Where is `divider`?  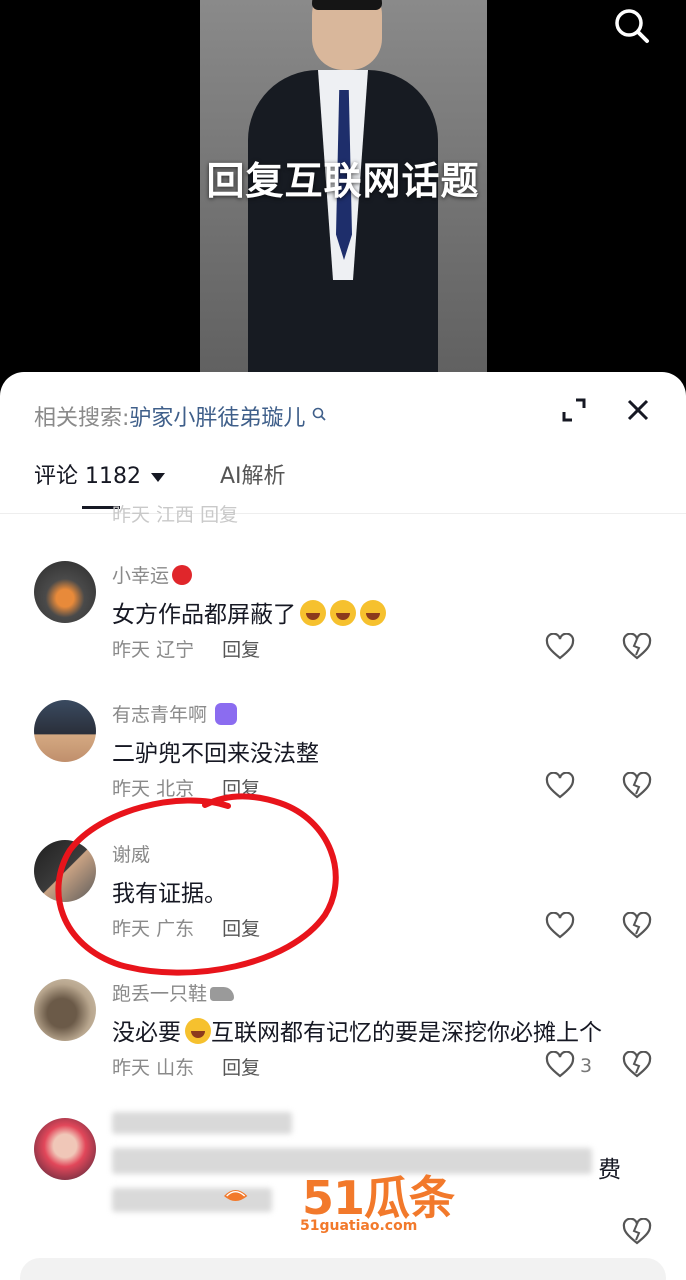 divider is located at coordinates (343, 513).